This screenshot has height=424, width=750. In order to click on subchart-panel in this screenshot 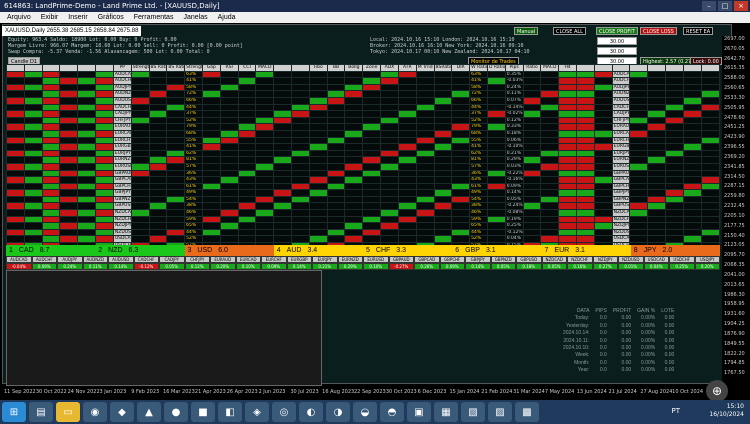, I will do `click(164, 328)`.